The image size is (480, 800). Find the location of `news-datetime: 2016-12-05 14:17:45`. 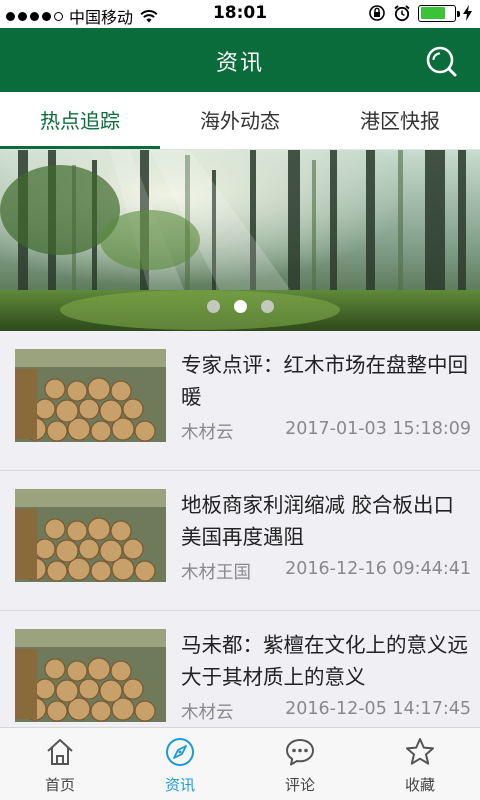

news-datetime: 2016-12-05 14:17:45 is located at coordinates (378, 709).